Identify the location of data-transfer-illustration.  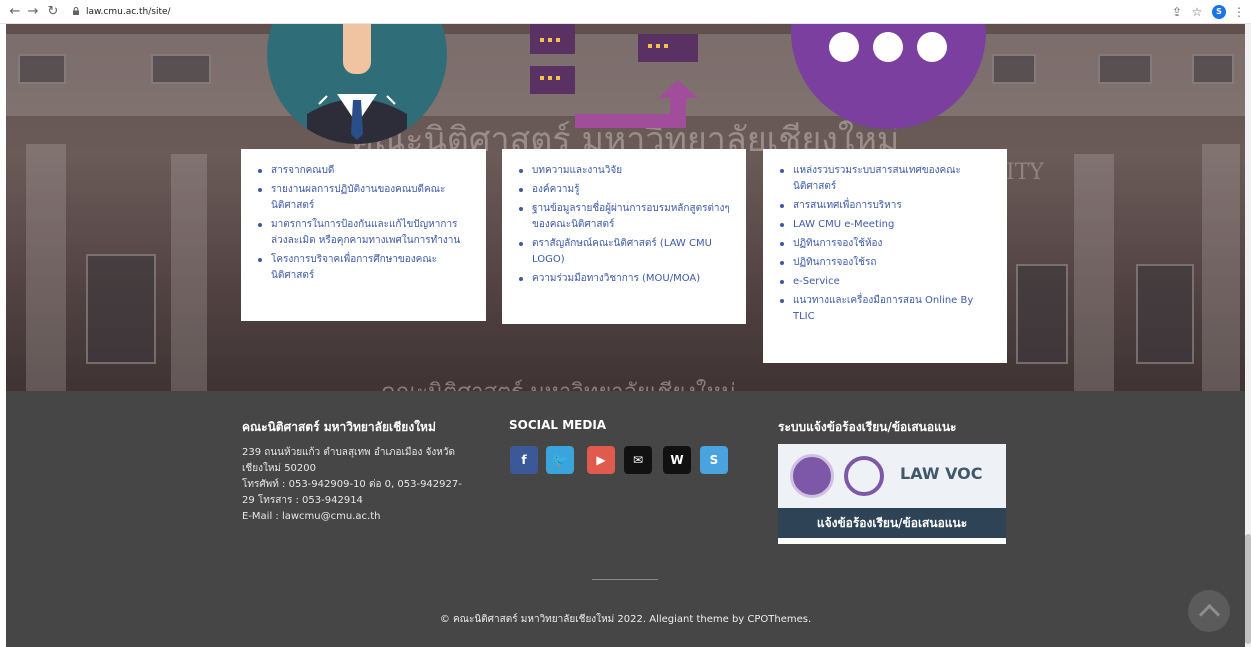
(614, 76).